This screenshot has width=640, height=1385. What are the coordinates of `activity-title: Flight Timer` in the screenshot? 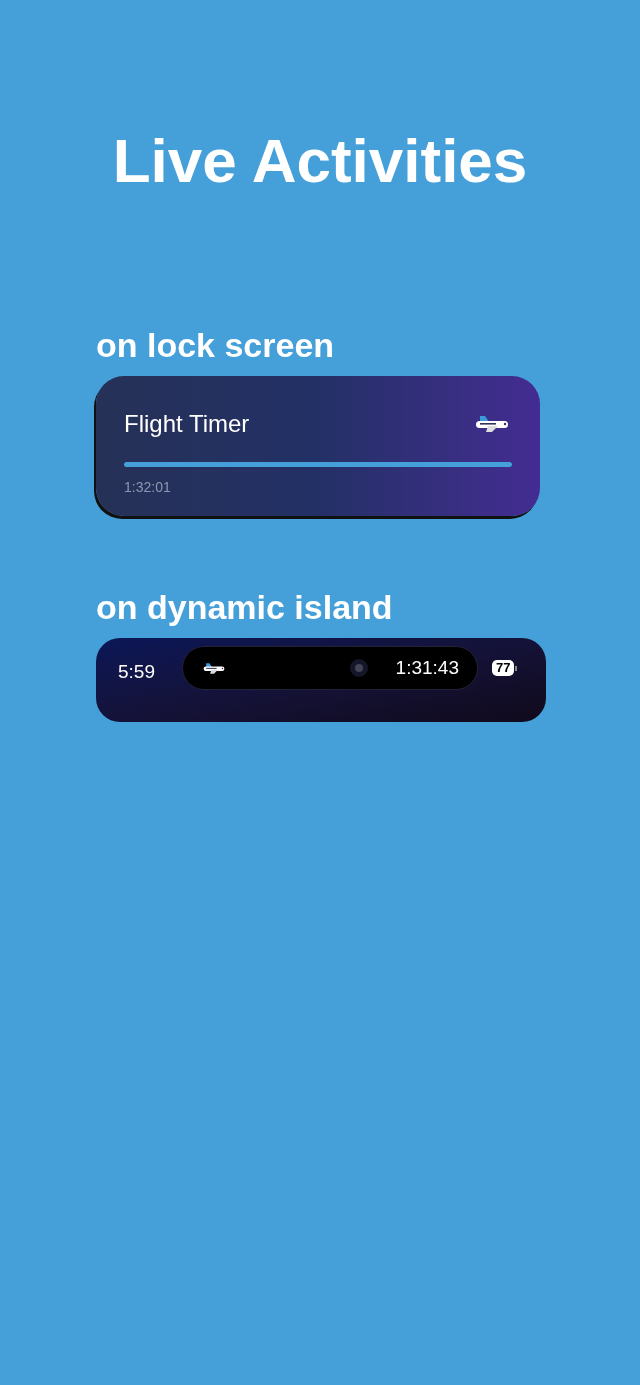 It's located at (187, 424).